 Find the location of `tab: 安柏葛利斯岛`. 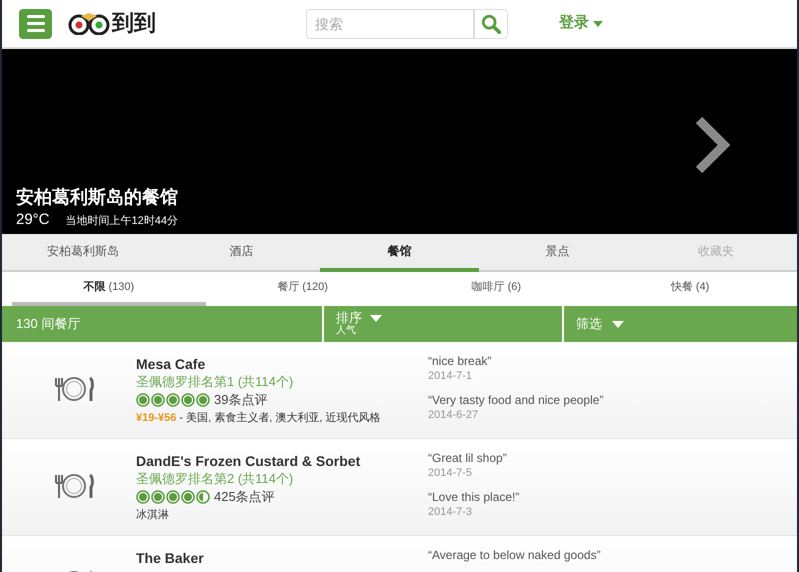

tab: 安柏葛利斯岛 is located at coordinates (83, 253).